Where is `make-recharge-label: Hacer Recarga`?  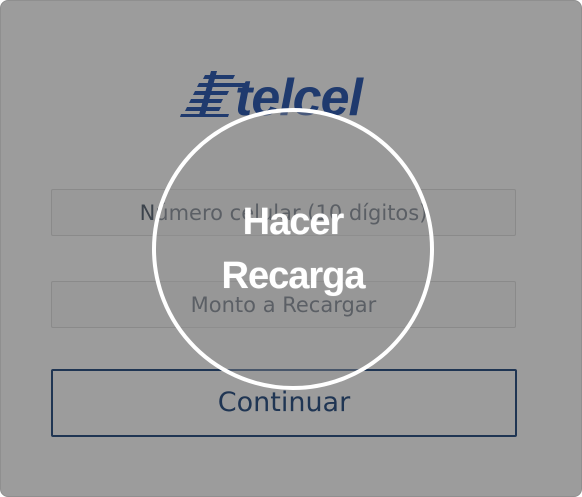
make-recharge-label: Hacer Recarga is located at coordinates (293, 249).